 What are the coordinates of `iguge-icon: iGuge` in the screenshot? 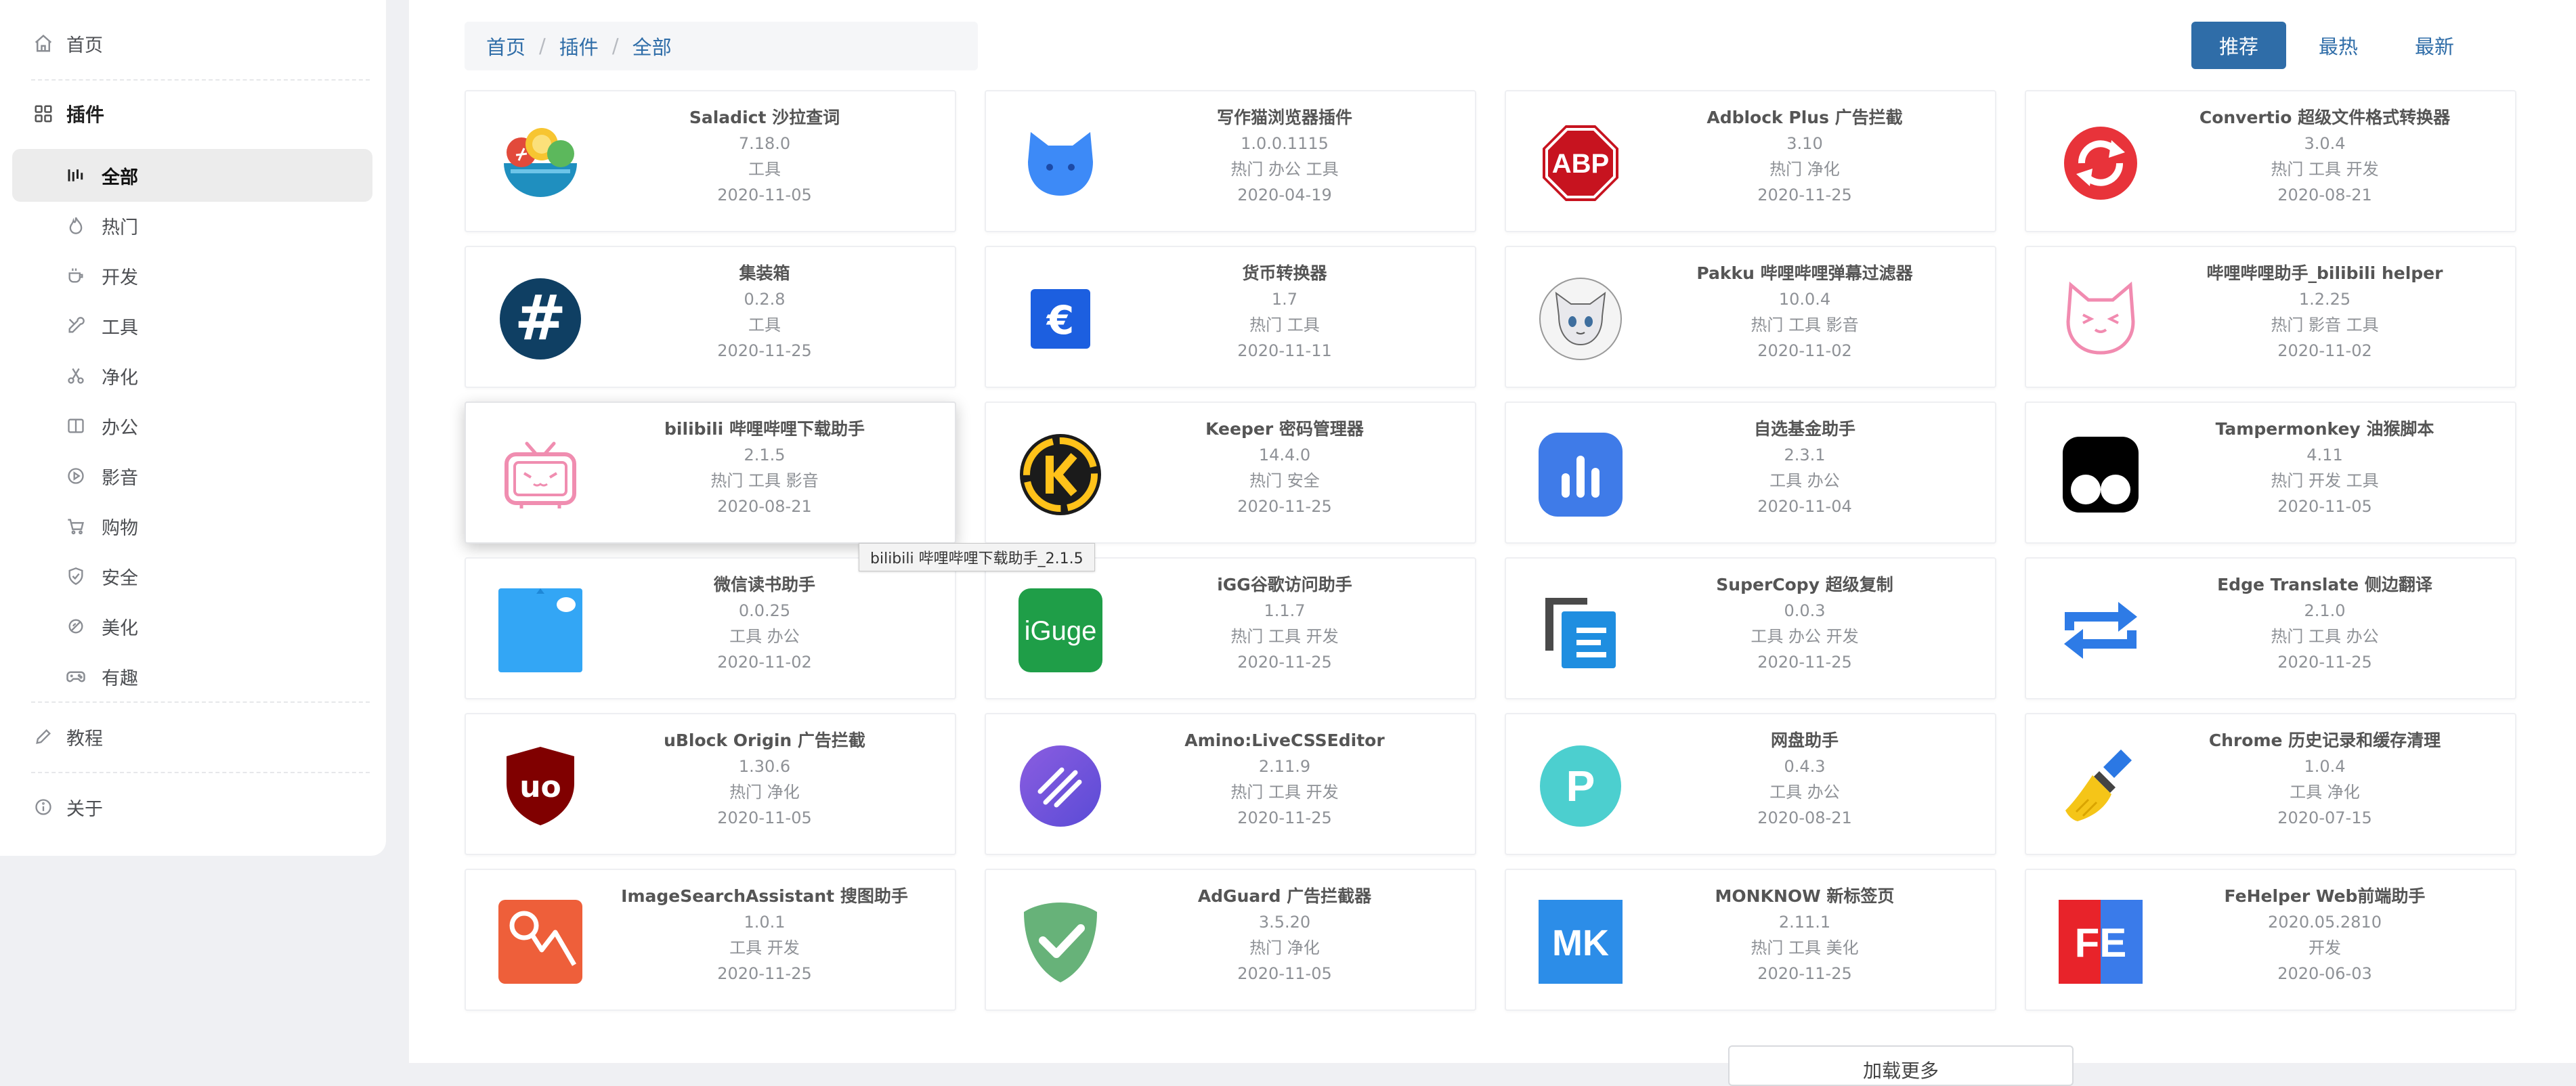 It's located at (1060, 630).